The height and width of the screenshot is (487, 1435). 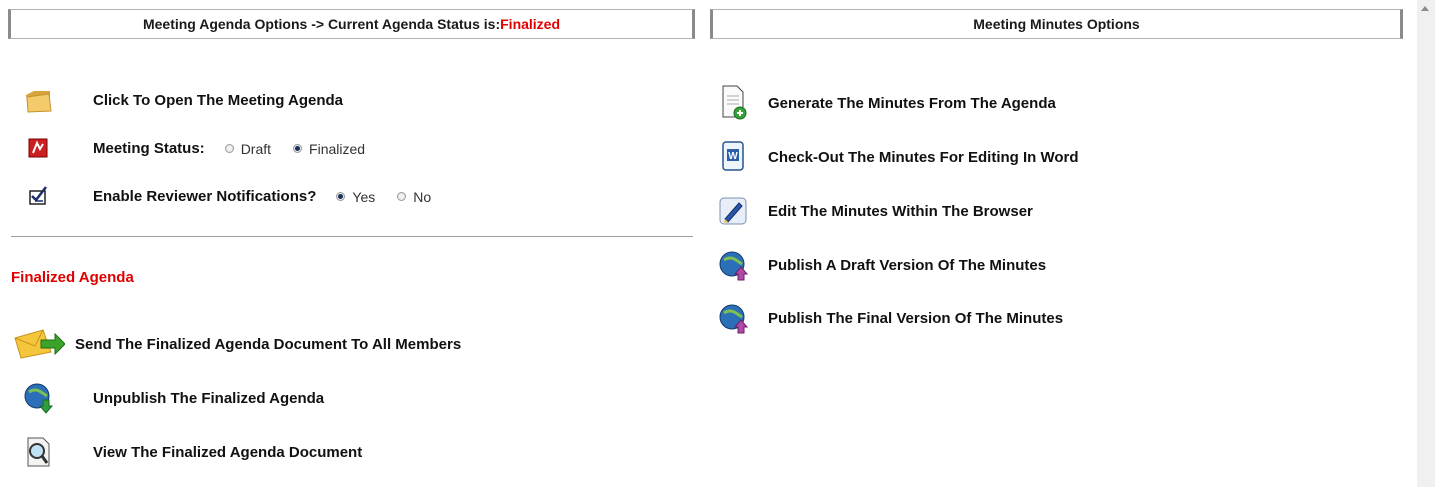 I want to click on notifications-yes-label: Yes, so click(x=364, y=196).